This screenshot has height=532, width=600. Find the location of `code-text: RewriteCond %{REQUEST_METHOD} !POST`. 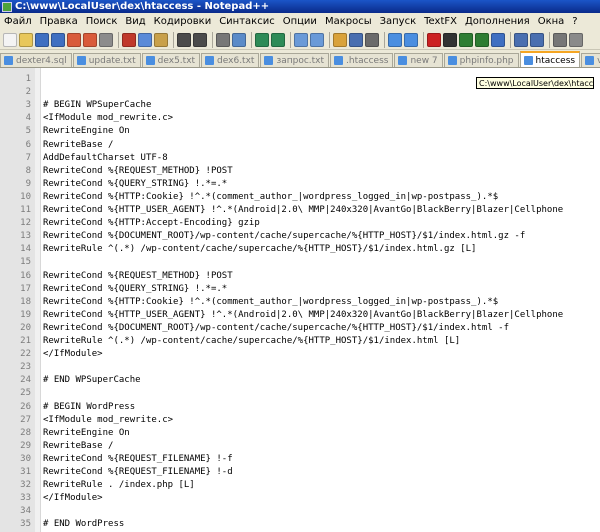

code-text: RewriteCond %{REQUEST_METHOD} !POST is located at coordinates (138, 276).